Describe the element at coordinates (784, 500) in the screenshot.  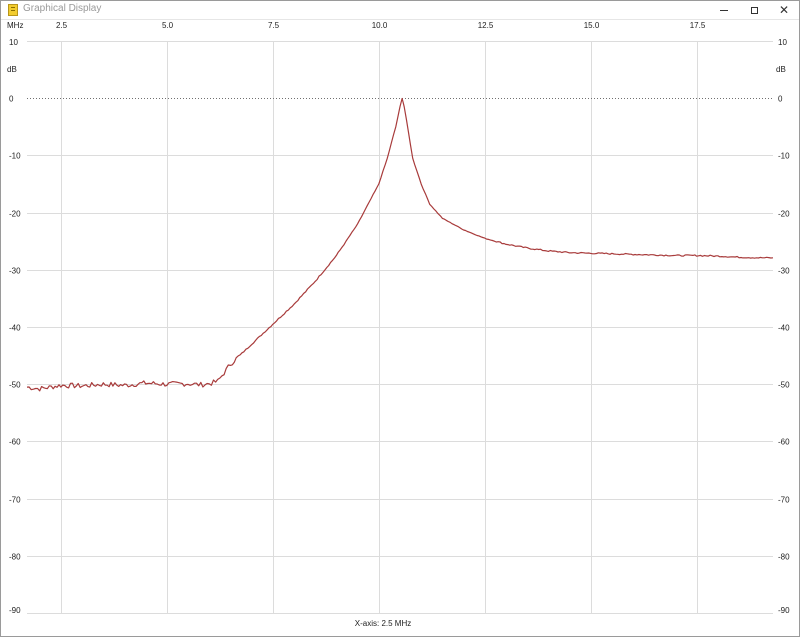
I see `y-tick-label-right: -70` at that location.